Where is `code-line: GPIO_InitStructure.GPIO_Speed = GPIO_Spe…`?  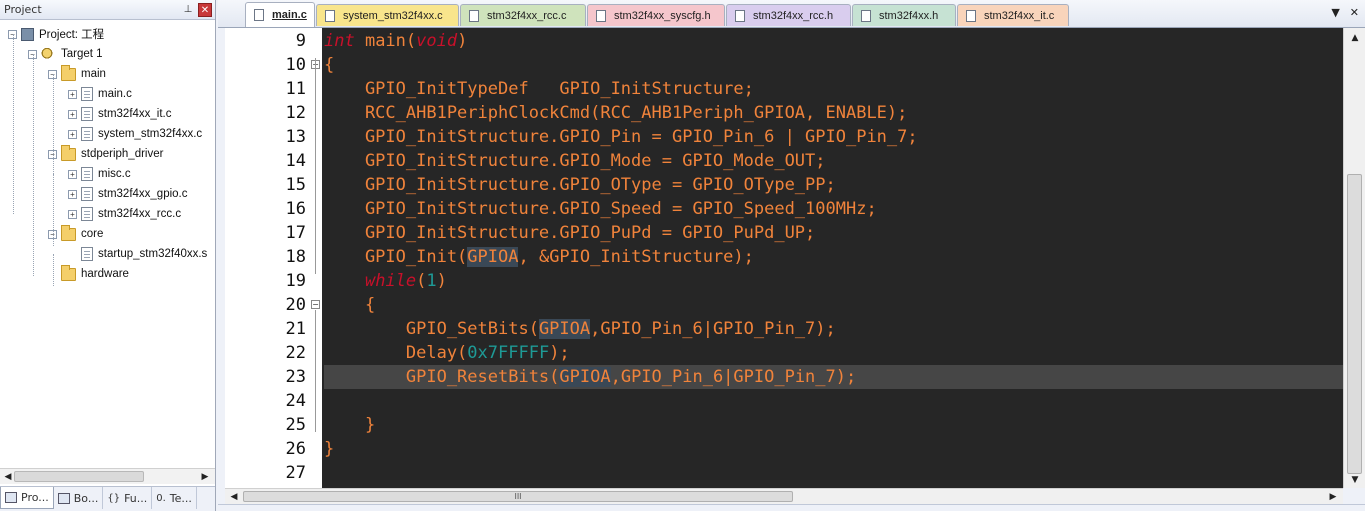 code-line: GPIO_InitStructure.GPIO_Speed = GPIO_Spe… is located at coordinates (600, 209).